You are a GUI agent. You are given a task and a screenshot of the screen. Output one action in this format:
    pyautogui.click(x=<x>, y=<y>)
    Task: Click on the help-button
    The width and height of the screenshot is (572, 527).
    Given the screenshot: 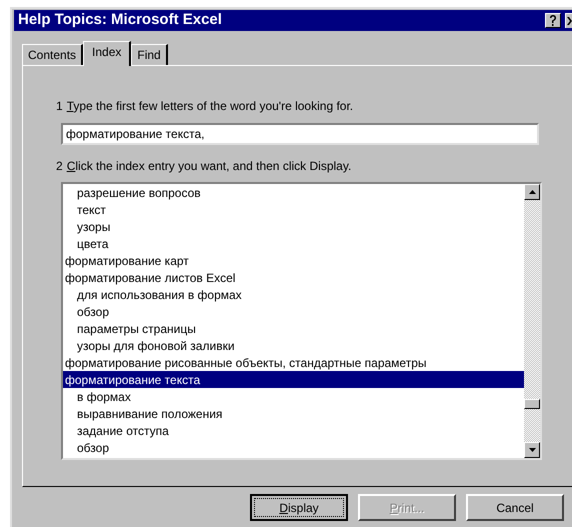 What is the action you would take?
    pyautogui.click(x=553, y=20)
    